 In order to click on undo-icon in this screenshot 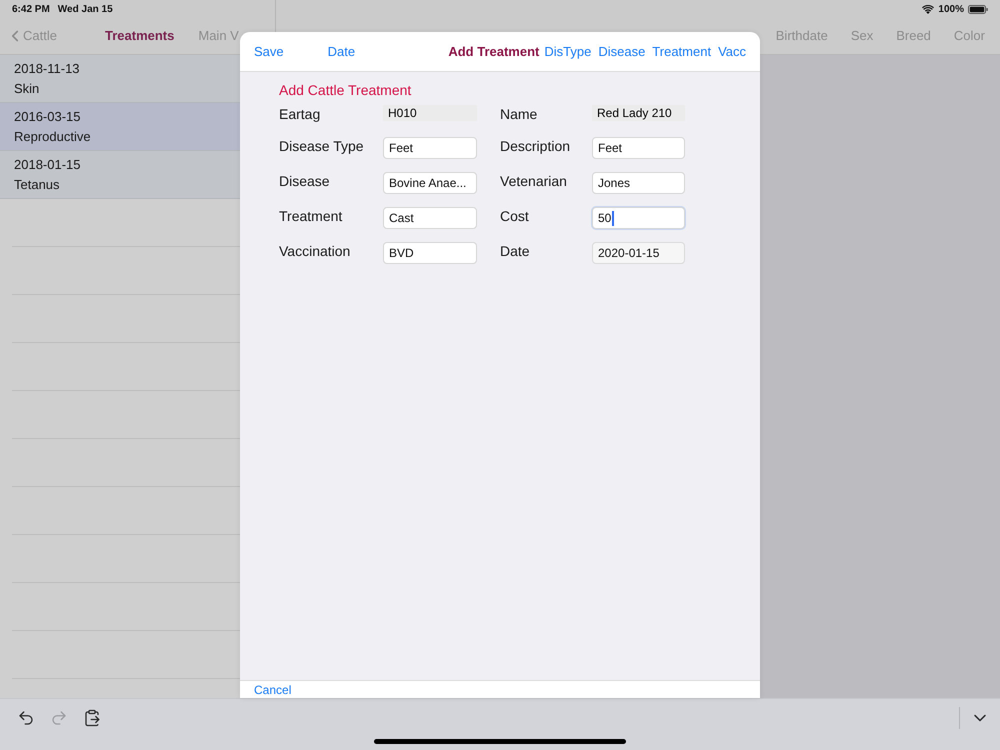, I will do `click(26, 717)`.